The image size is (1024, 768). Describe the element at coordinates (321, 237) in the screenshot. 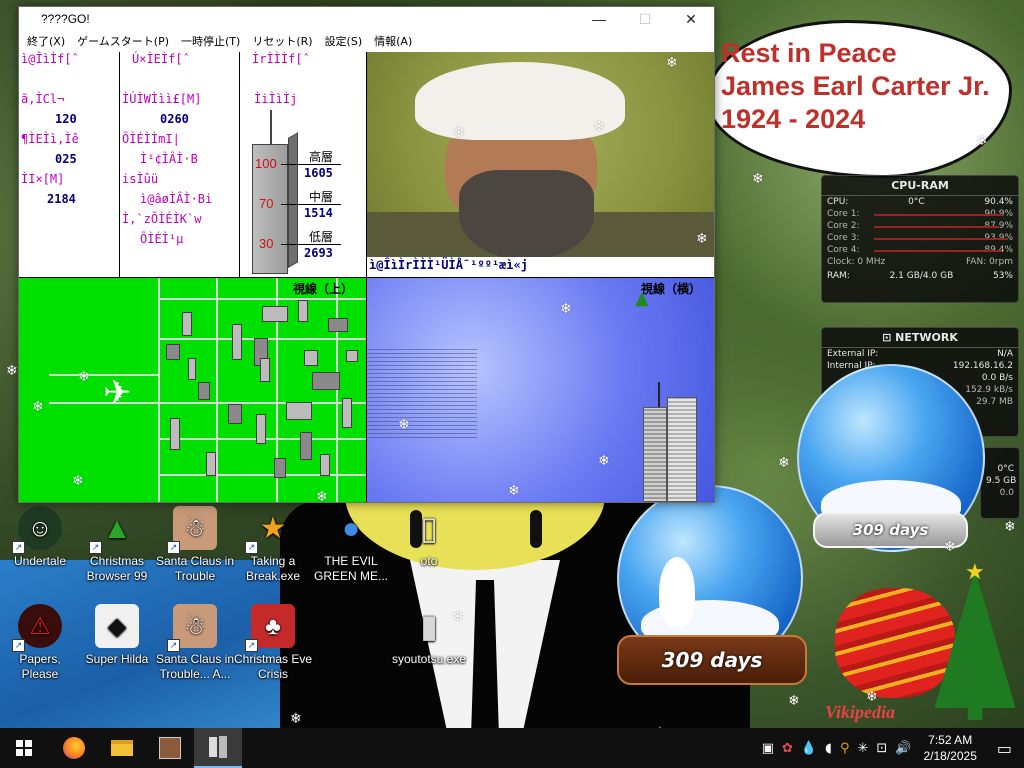

I see `floor-label: 低層` at that location.